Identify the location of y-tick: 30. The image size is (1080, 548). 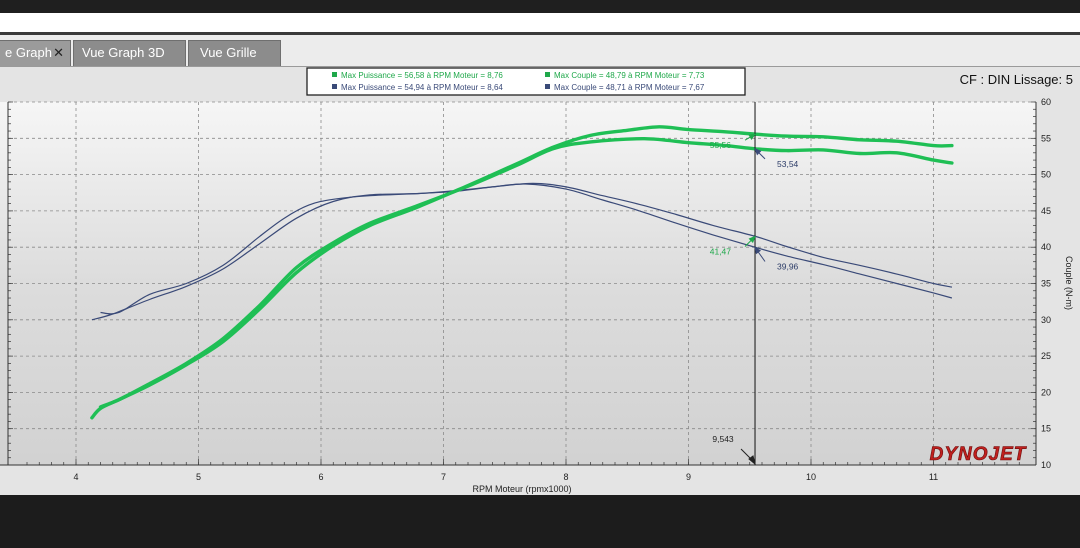
(1046, 320).